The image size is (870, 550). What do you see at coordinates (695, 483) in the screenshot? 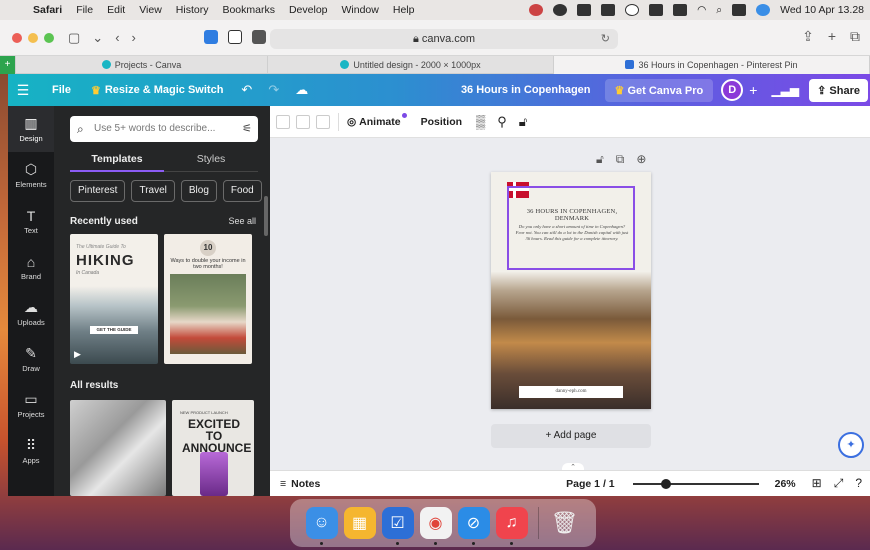
I see `zoom-slider` at bounding box center [695, 483].